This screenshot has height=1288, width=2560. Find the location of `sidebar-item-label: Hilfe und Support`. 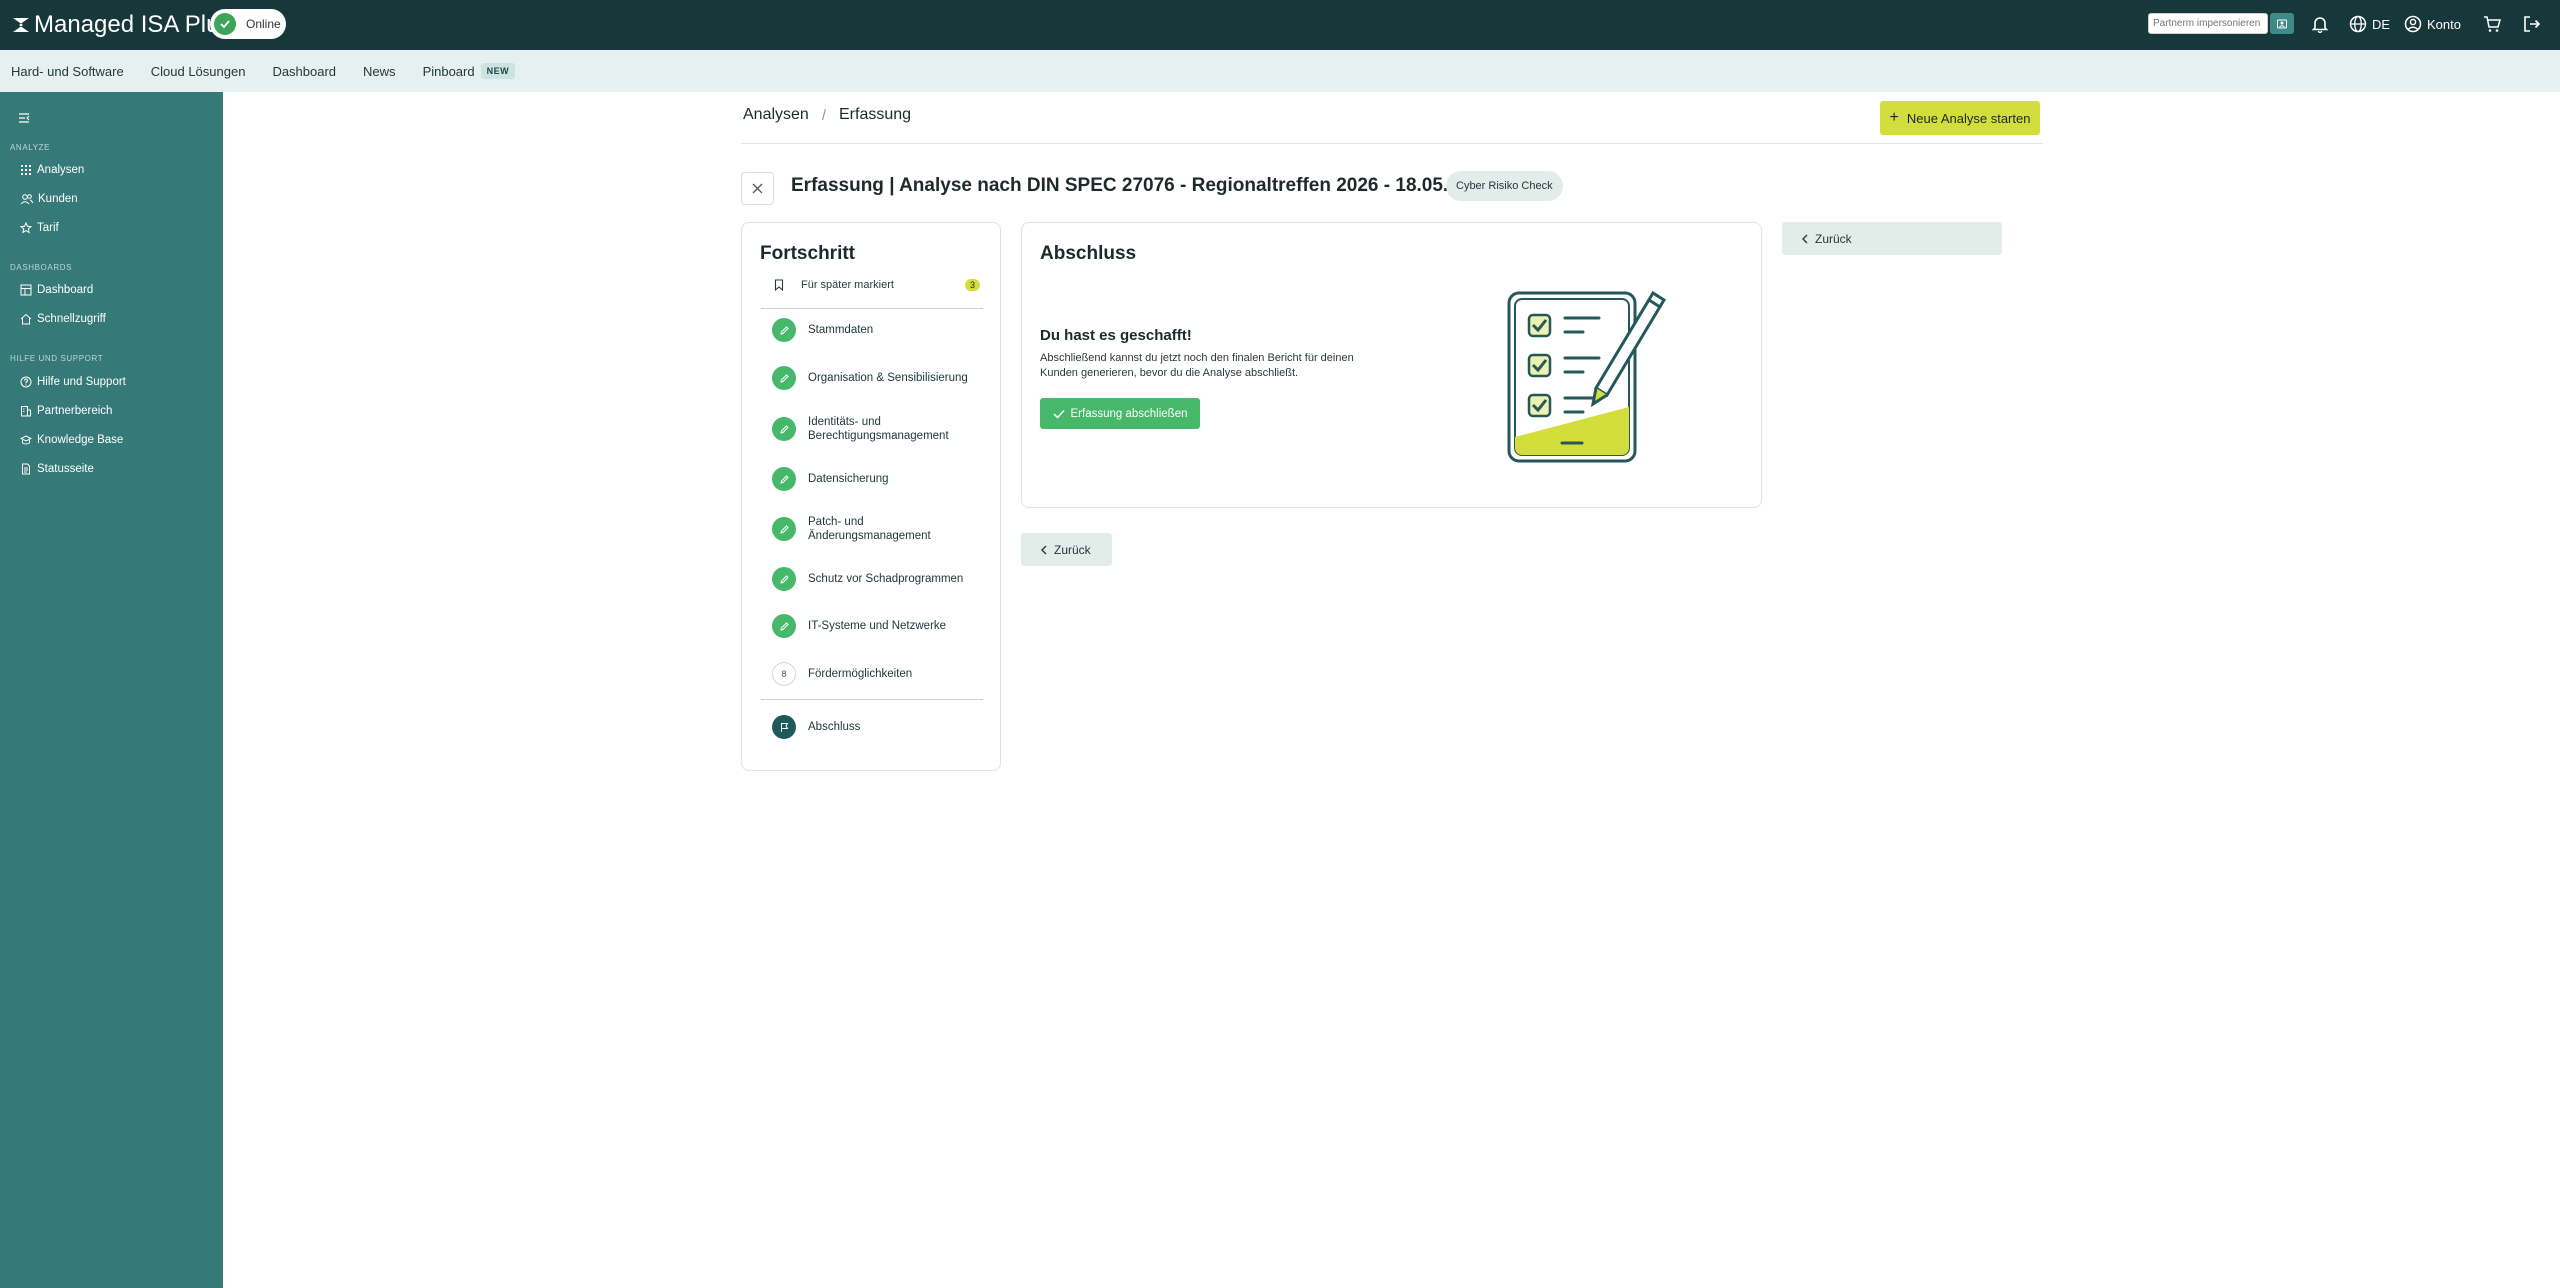

sidebar-item-label: Hilfe und Support is located at coordinates (81, 382).